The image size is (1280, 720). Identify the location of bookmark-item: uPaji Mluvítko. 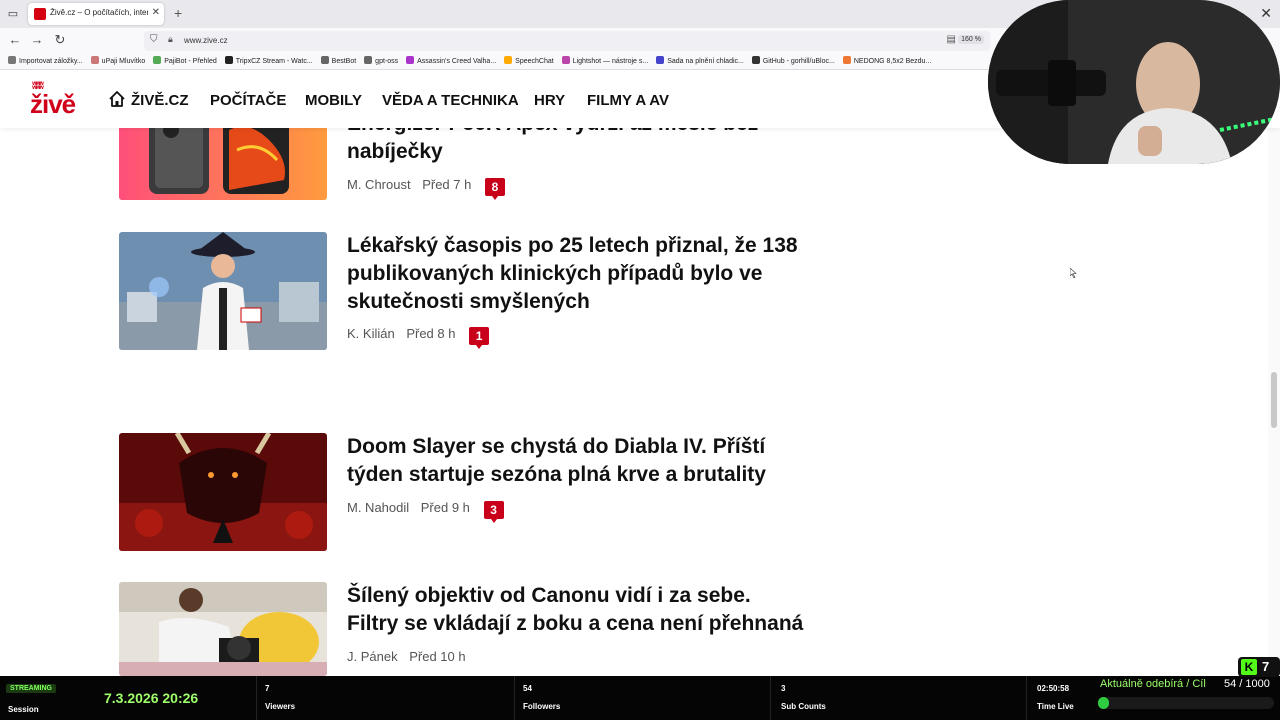
(118, 61).